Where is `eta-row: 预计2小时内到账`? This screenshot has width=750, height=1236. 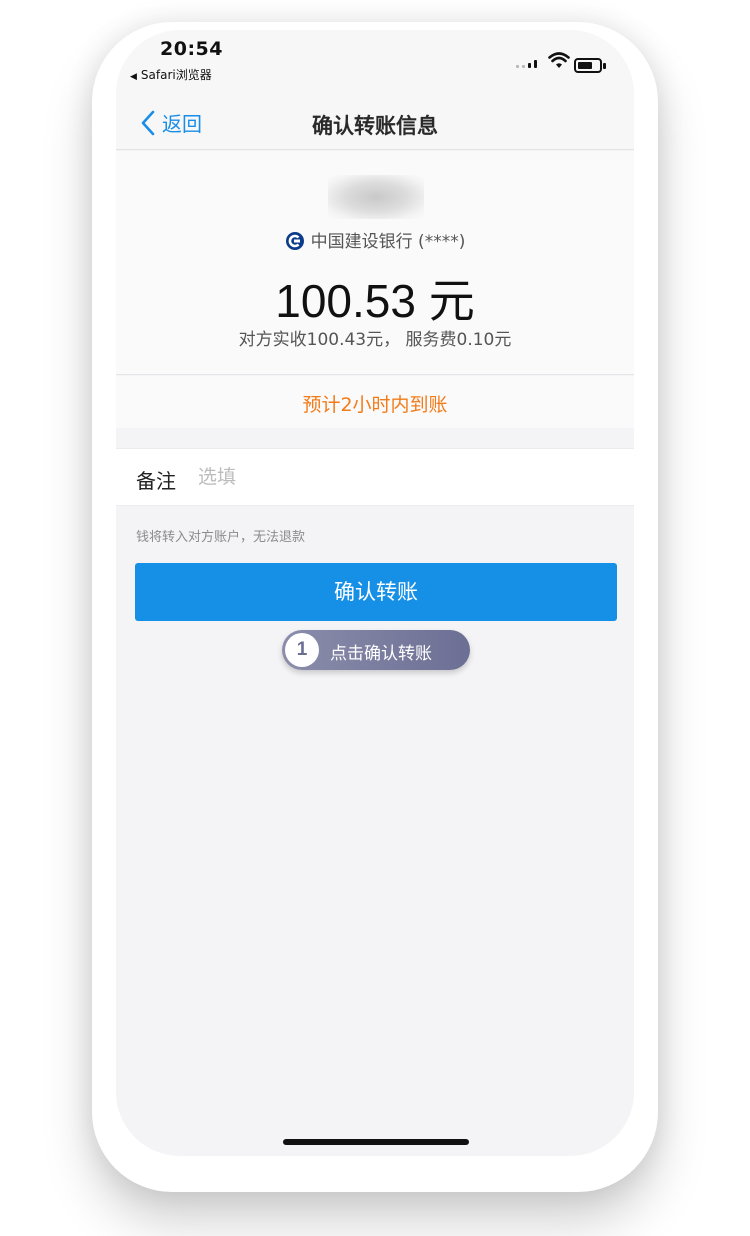
eta-row: 预计2小时内到账 is located at coordinates (375, 402).